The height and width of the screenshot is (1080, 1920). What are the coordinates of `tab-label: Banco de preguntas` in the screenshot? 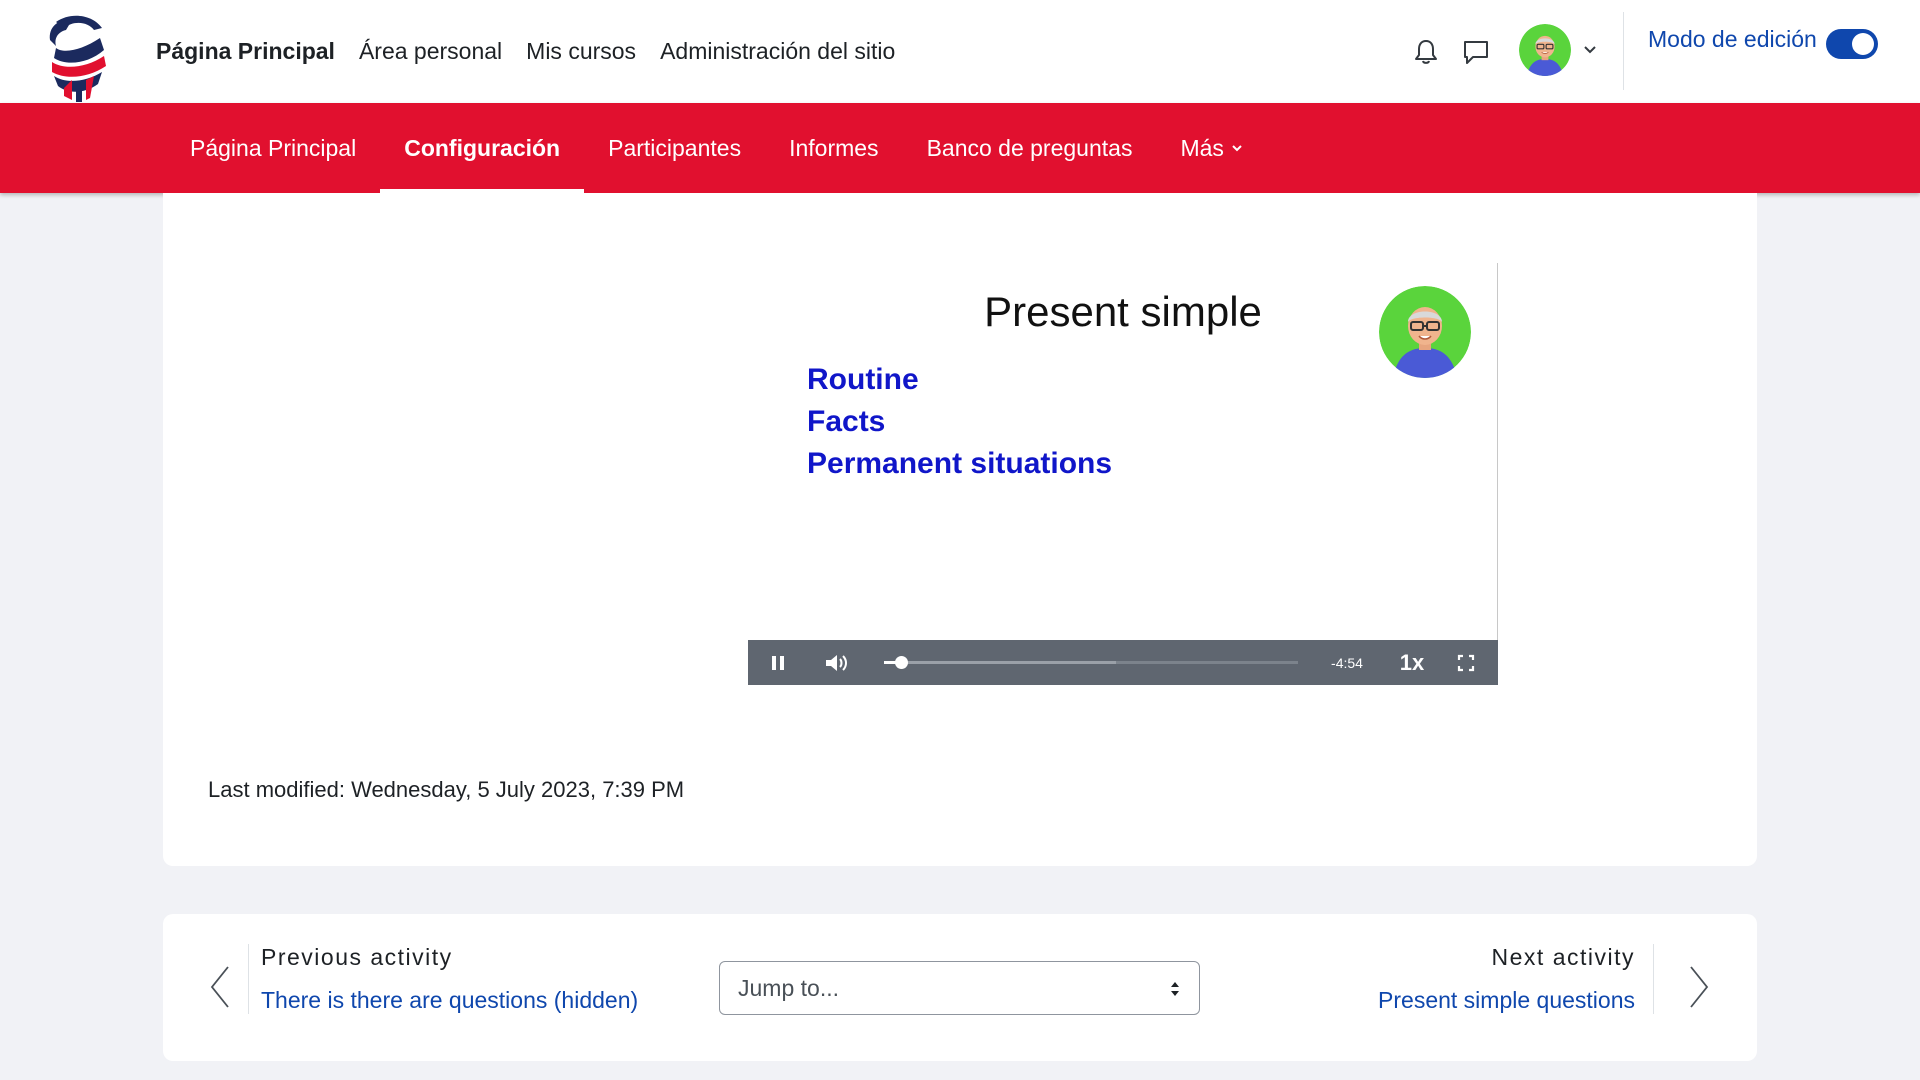 It's located at (1029, 147).